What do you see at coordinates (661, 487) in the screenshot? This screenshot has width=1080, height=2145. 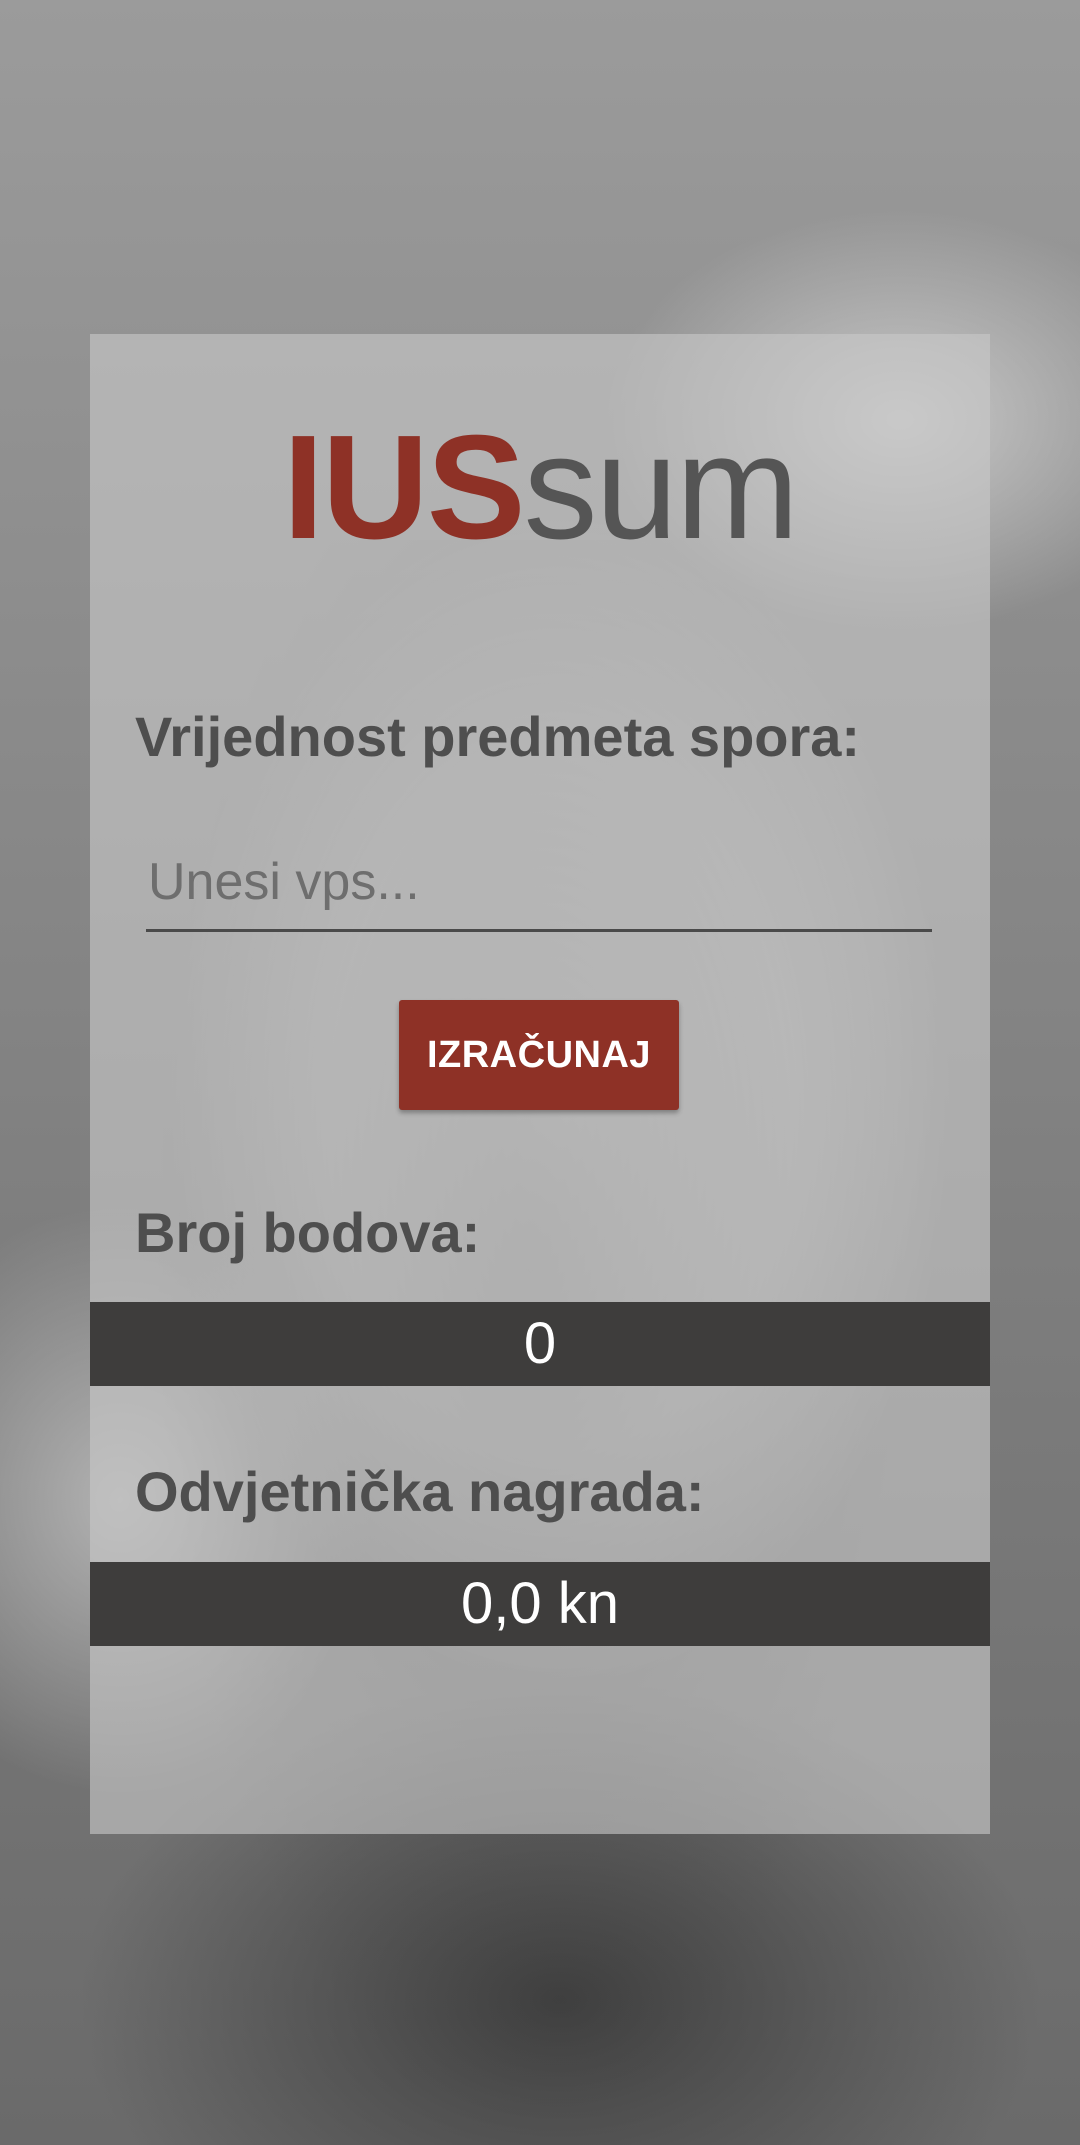 I see `logo-sum: sum` at bounding box center [661, 487].